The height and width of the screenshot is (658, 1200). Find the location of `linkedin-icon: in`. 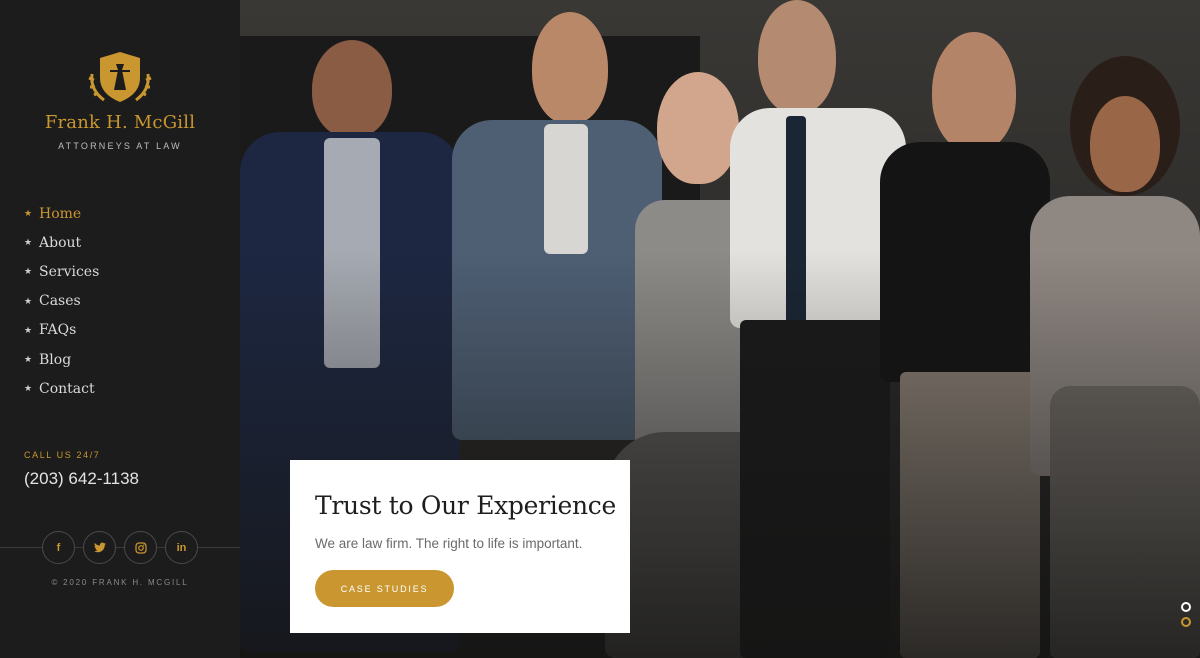

linkedin-icon: in is located at coordinates (181, 547).